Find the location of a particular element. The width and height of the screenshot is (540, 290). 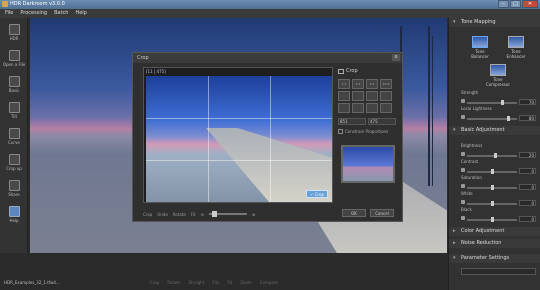

rotate-button: Rotate is located at coordinates (179, 214).